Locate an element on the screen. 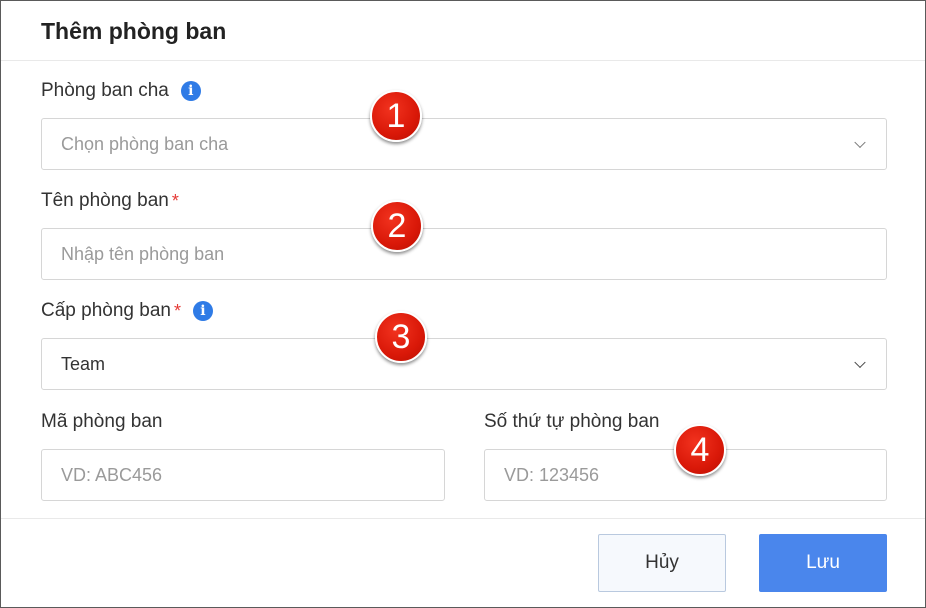  parent-department-placeholder: Chọn phòng ban cha is located at coordinates (145, 143).